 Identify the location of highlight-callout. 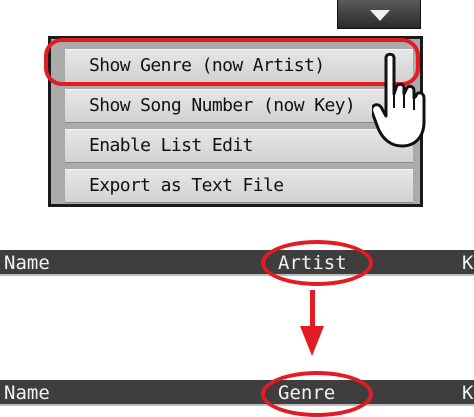
(232, 62).